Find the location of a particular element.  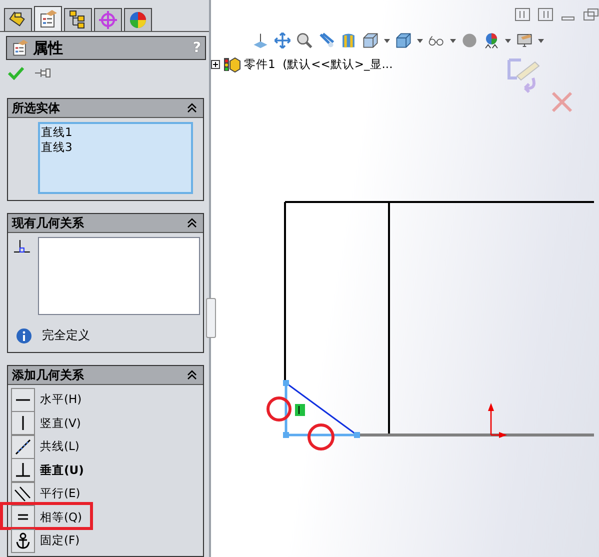

crosshair-icon is located at coordinates (108, 20).